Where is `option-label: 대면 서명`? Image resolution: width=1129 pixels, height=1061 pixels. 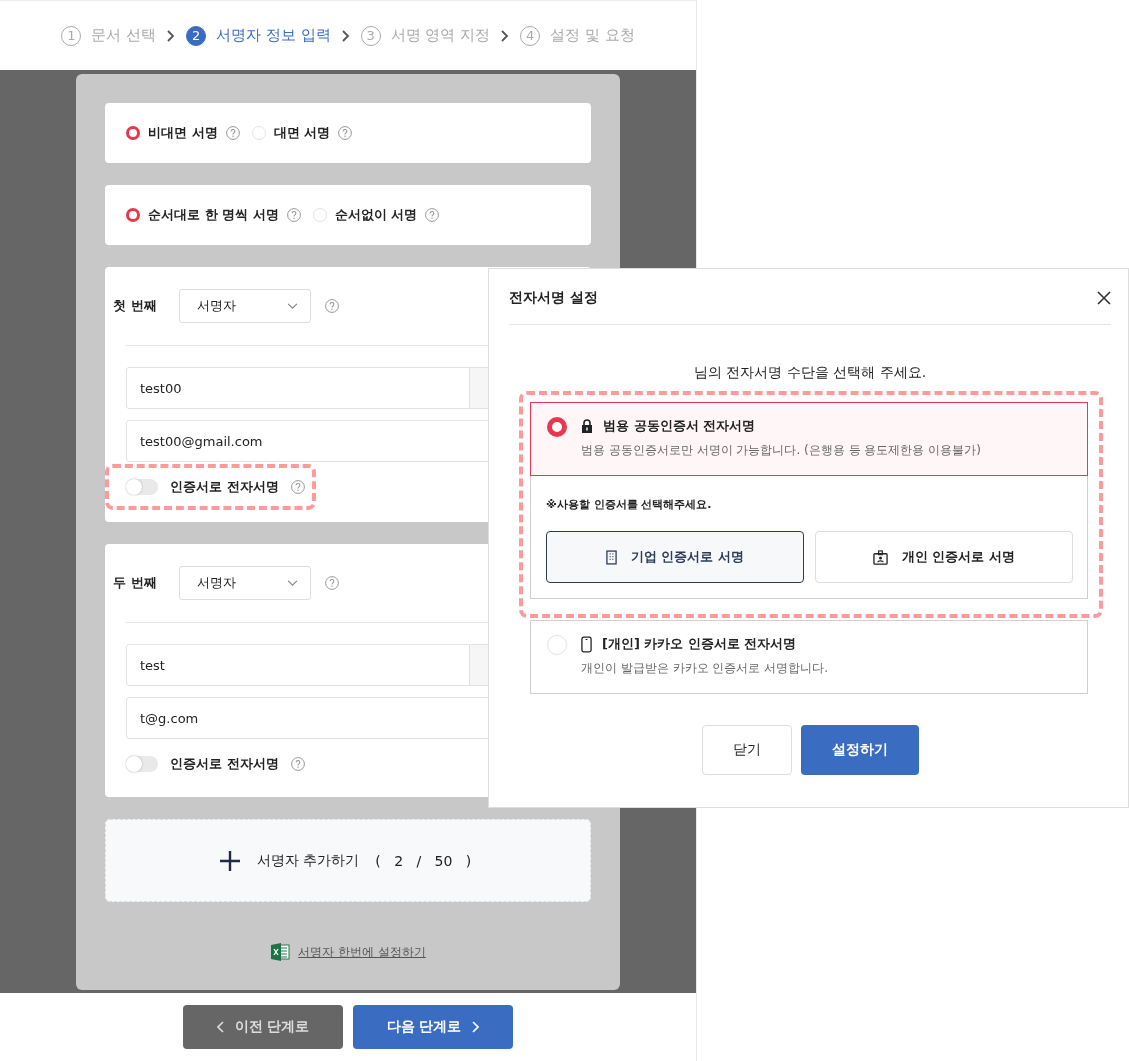 option-label: 대면 서명 is located at coordinates (302, 133).